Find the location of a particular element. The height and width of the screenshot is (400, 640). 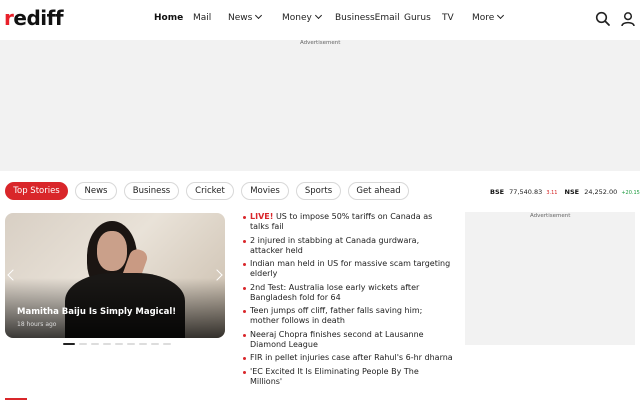

tab-movies: Movies is located at coordinates (265, 191).